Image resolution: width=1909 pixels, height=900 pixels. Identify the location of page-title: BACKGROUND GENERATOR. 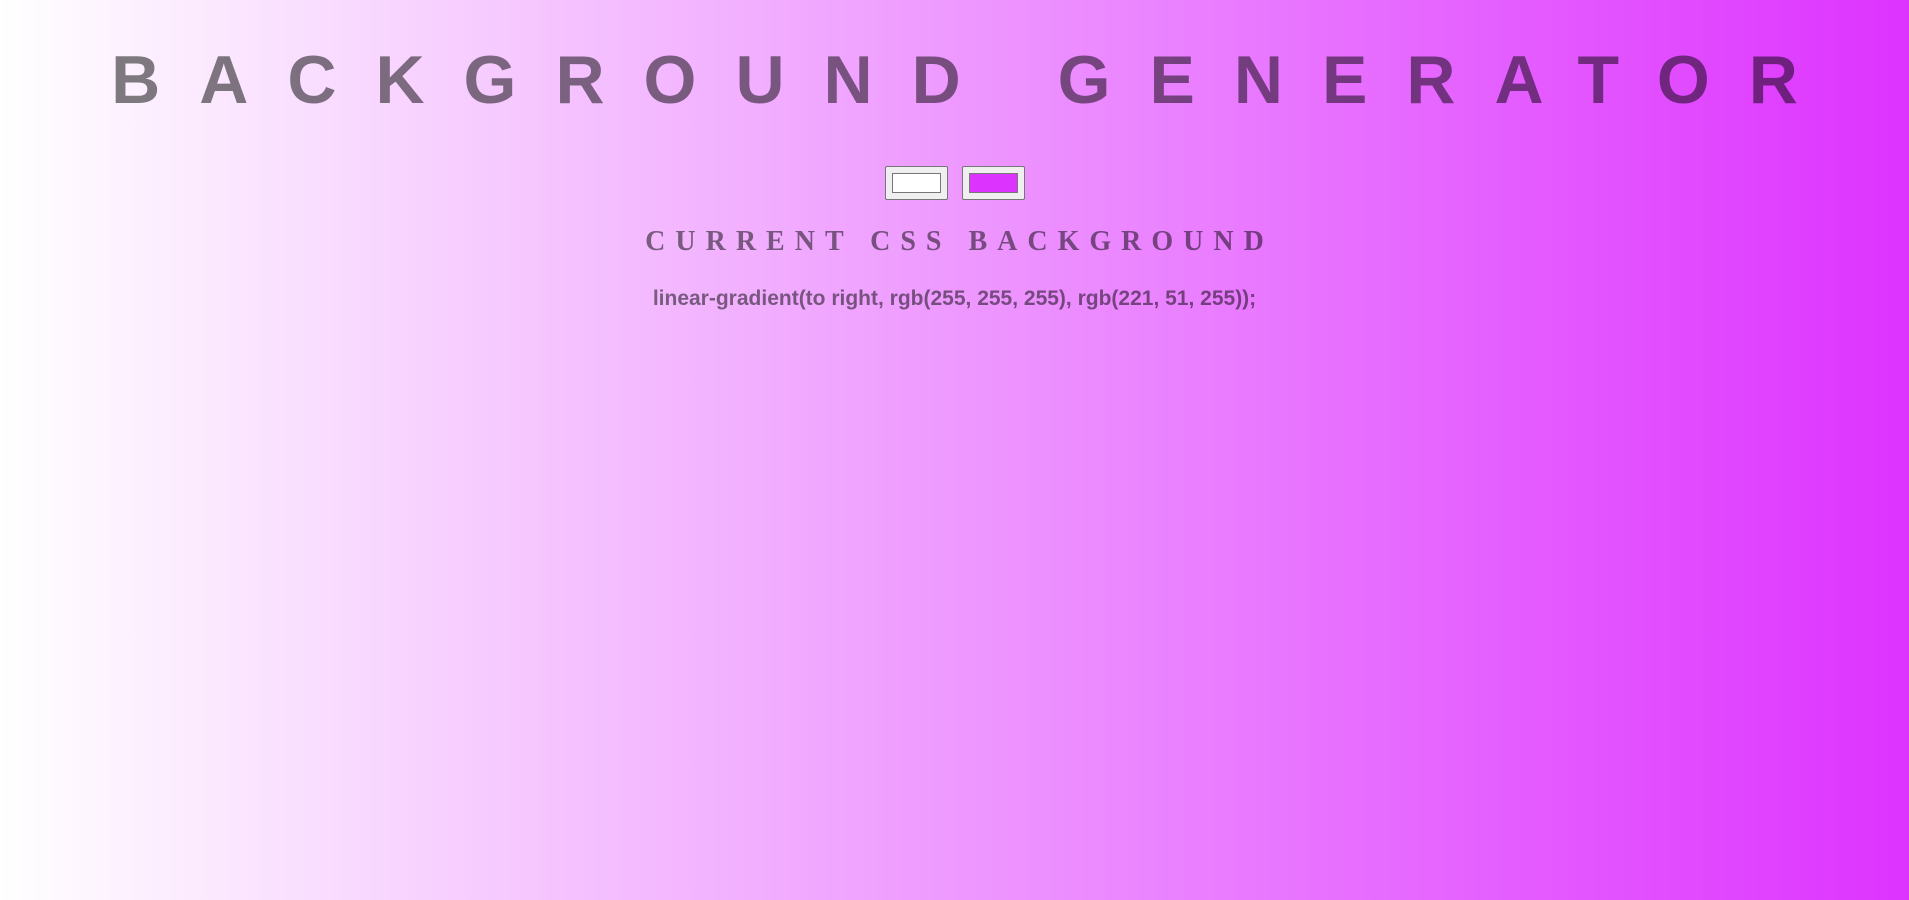
(974, 80).